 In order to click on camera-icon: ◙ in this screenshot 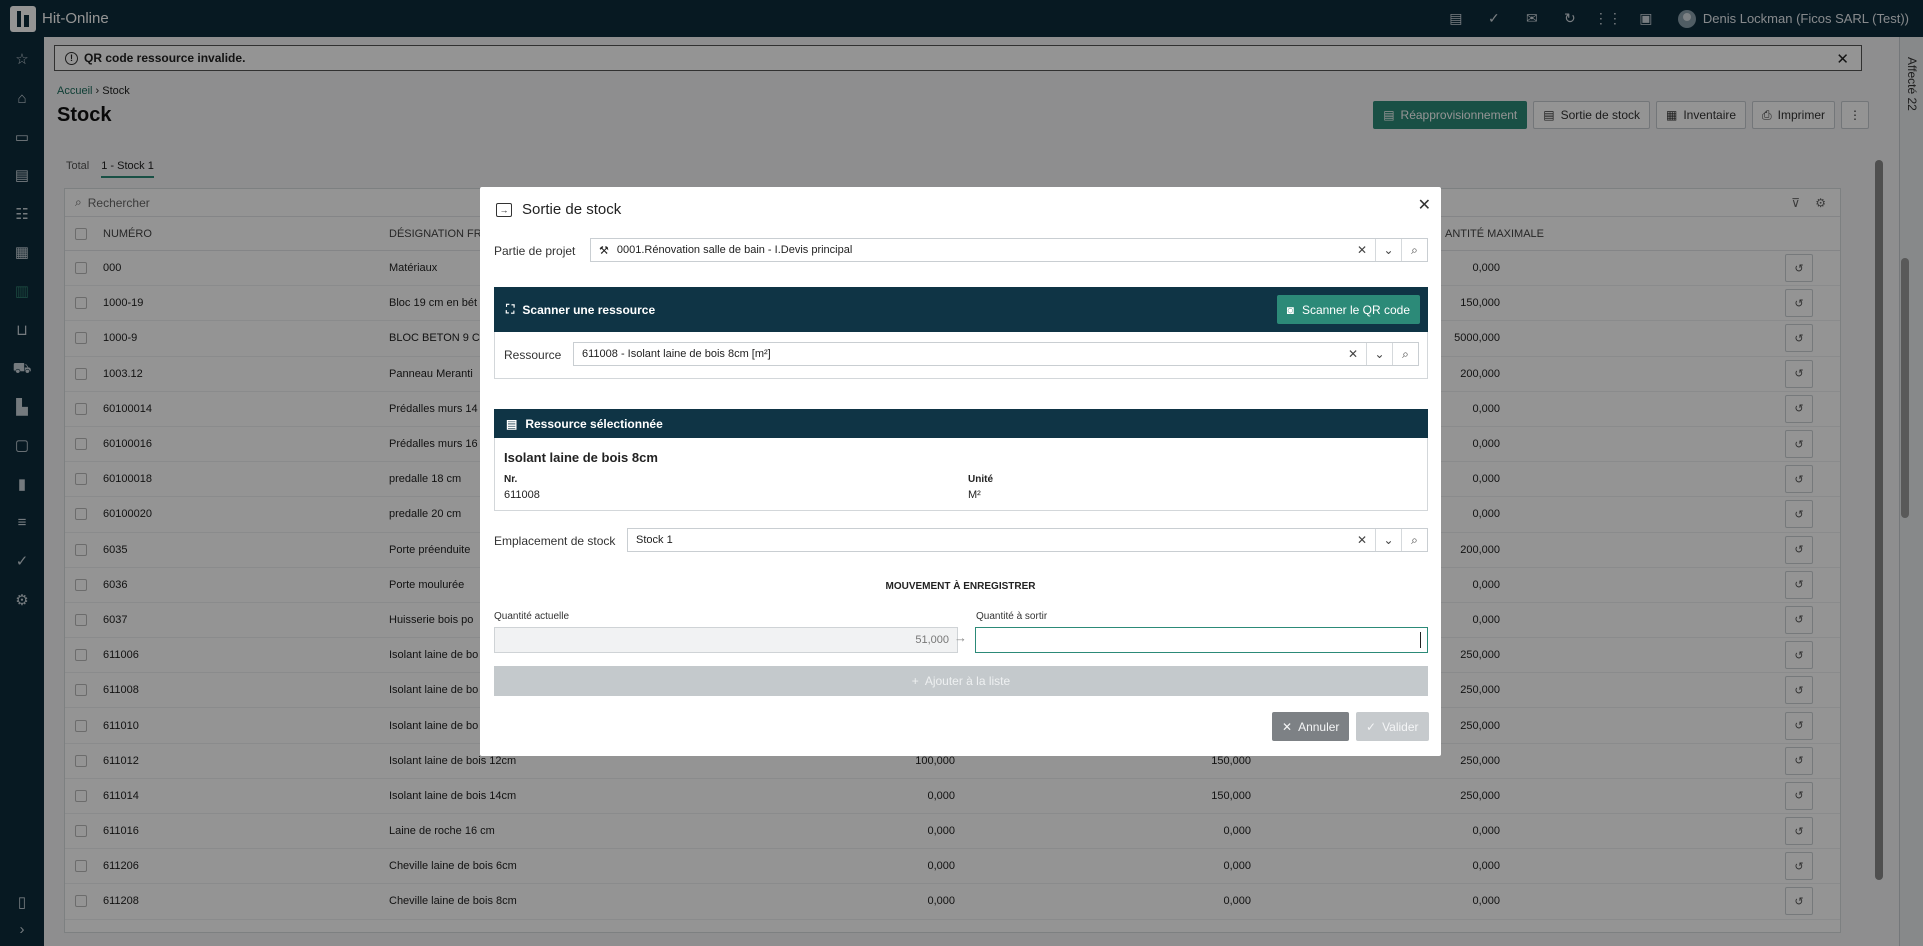, I will do `click(1290, 309)`.